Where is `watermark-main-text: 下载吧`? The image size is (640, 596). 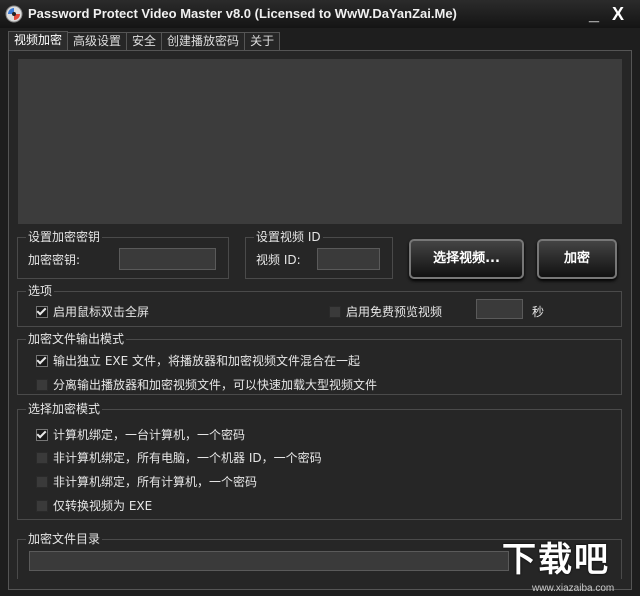 watermark-main-text: 下载吧 is located at coordinates (556, 560).